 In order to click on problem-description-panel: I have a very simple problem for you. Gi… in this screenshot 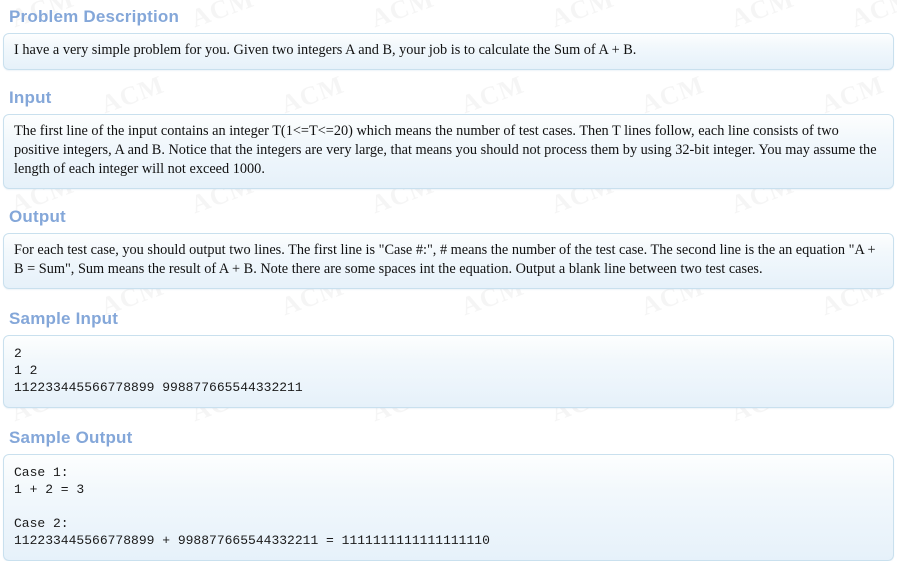, I will do `click(448, 51)`.